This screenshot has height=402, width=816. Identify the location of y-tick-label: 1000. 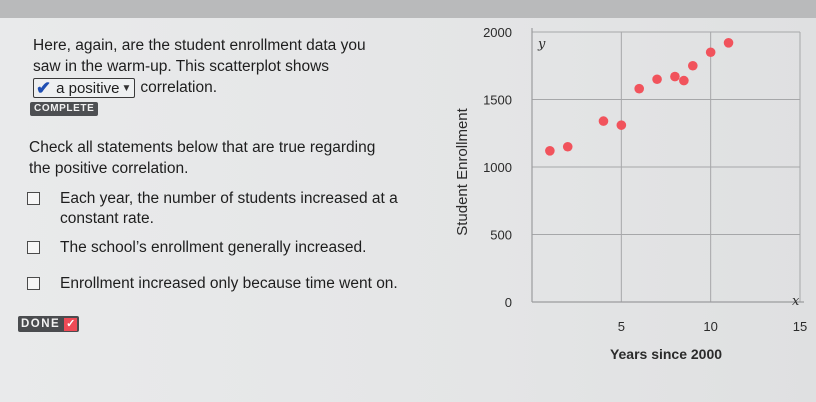
(497, 167).